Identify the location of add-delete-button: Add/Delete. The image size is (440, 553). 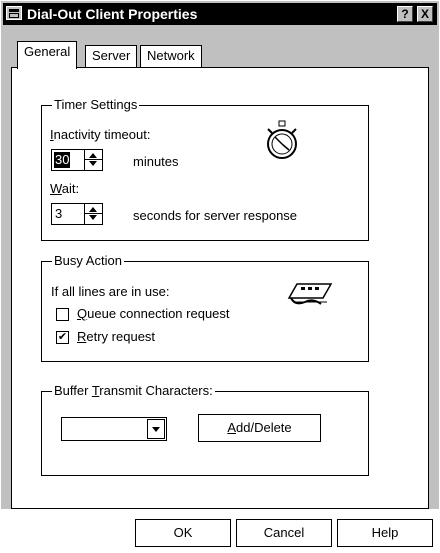
(259, 428).